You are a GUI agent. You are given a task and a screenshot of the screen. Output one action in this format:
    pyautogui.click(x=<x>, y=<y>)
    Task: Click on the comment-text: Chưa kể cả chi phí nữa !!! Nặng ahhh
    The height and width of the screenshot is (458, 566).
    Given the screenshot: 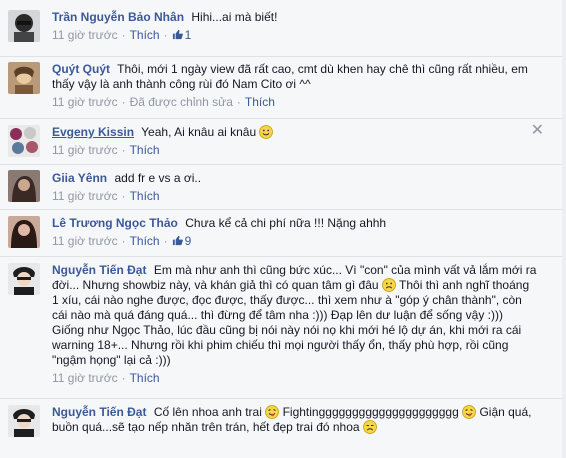 What is the action you would take?
    pyautogui.click(x=286, y=223)
    